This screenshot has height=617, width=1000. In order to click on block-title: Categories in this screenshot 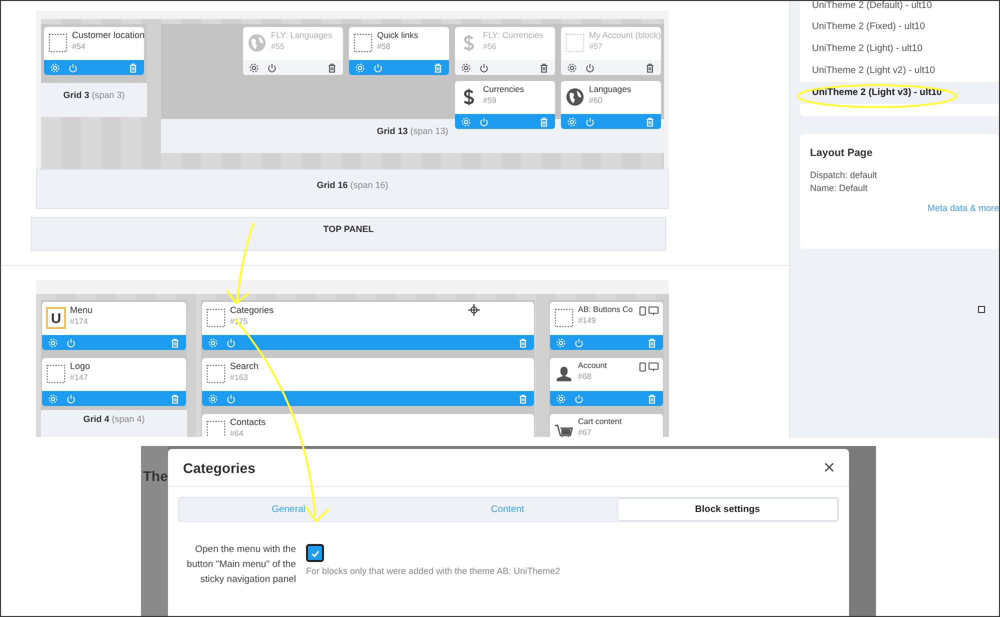, I will do `click(252, 310)`.